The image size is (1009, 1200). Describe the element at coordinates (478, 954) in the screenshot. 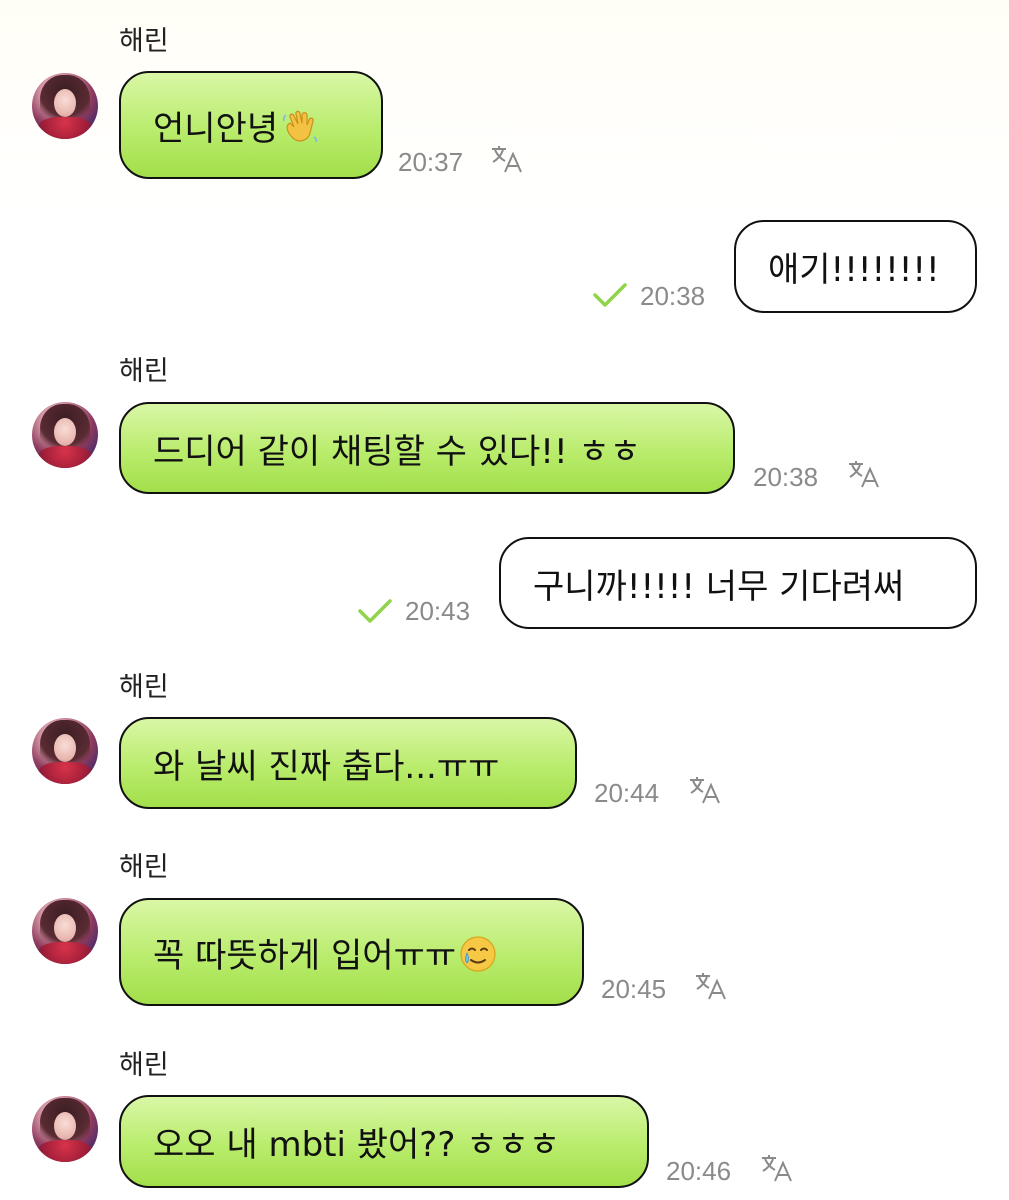

I see `crying-smile-icon` at that location.